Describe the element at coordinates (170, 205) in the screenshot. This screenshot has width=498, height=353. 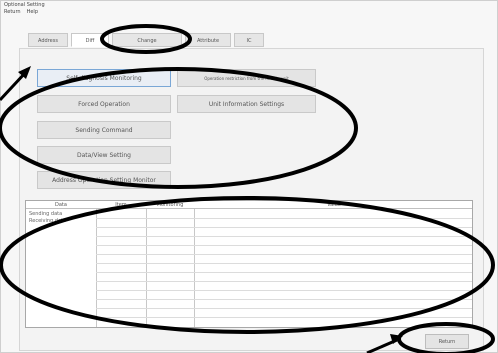
I see `header-monitoring: Monitoring` at that location.